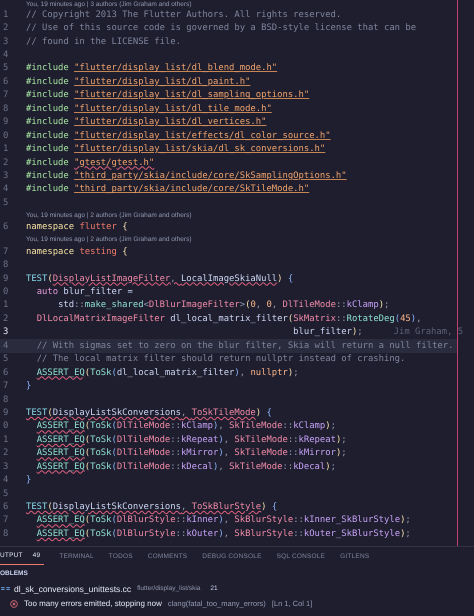 The width and height of the screenshot is (474, 616). I want to click on code-line: TEST(DisplayListSkConversions, ToSkBlurStyle) {, so click(152, 507).